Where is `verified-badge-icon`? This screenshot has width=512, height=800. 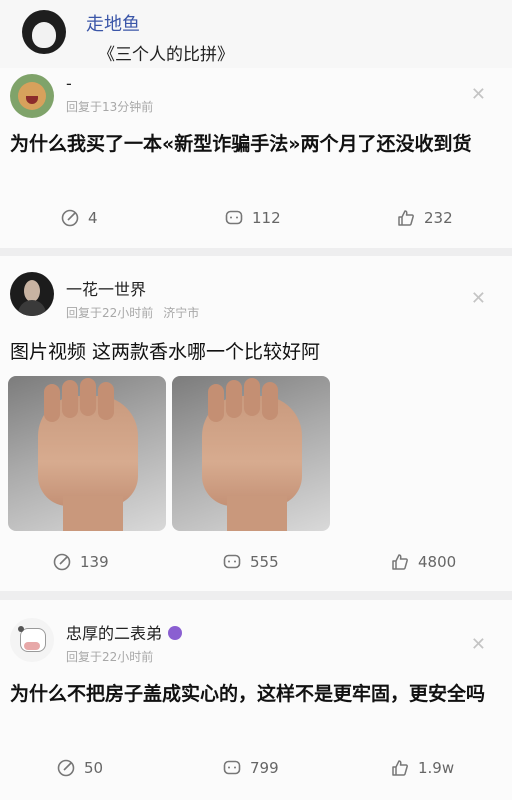 verified-badge-icon is located at coordinates (175, 633).